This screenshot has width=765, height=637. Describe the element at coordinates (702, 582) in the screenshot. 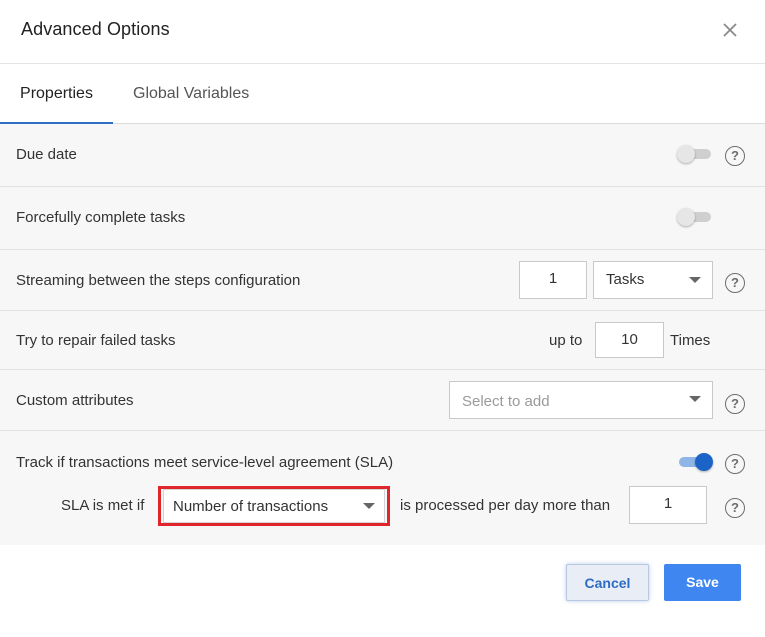

I see `save-button: Save` at that location.